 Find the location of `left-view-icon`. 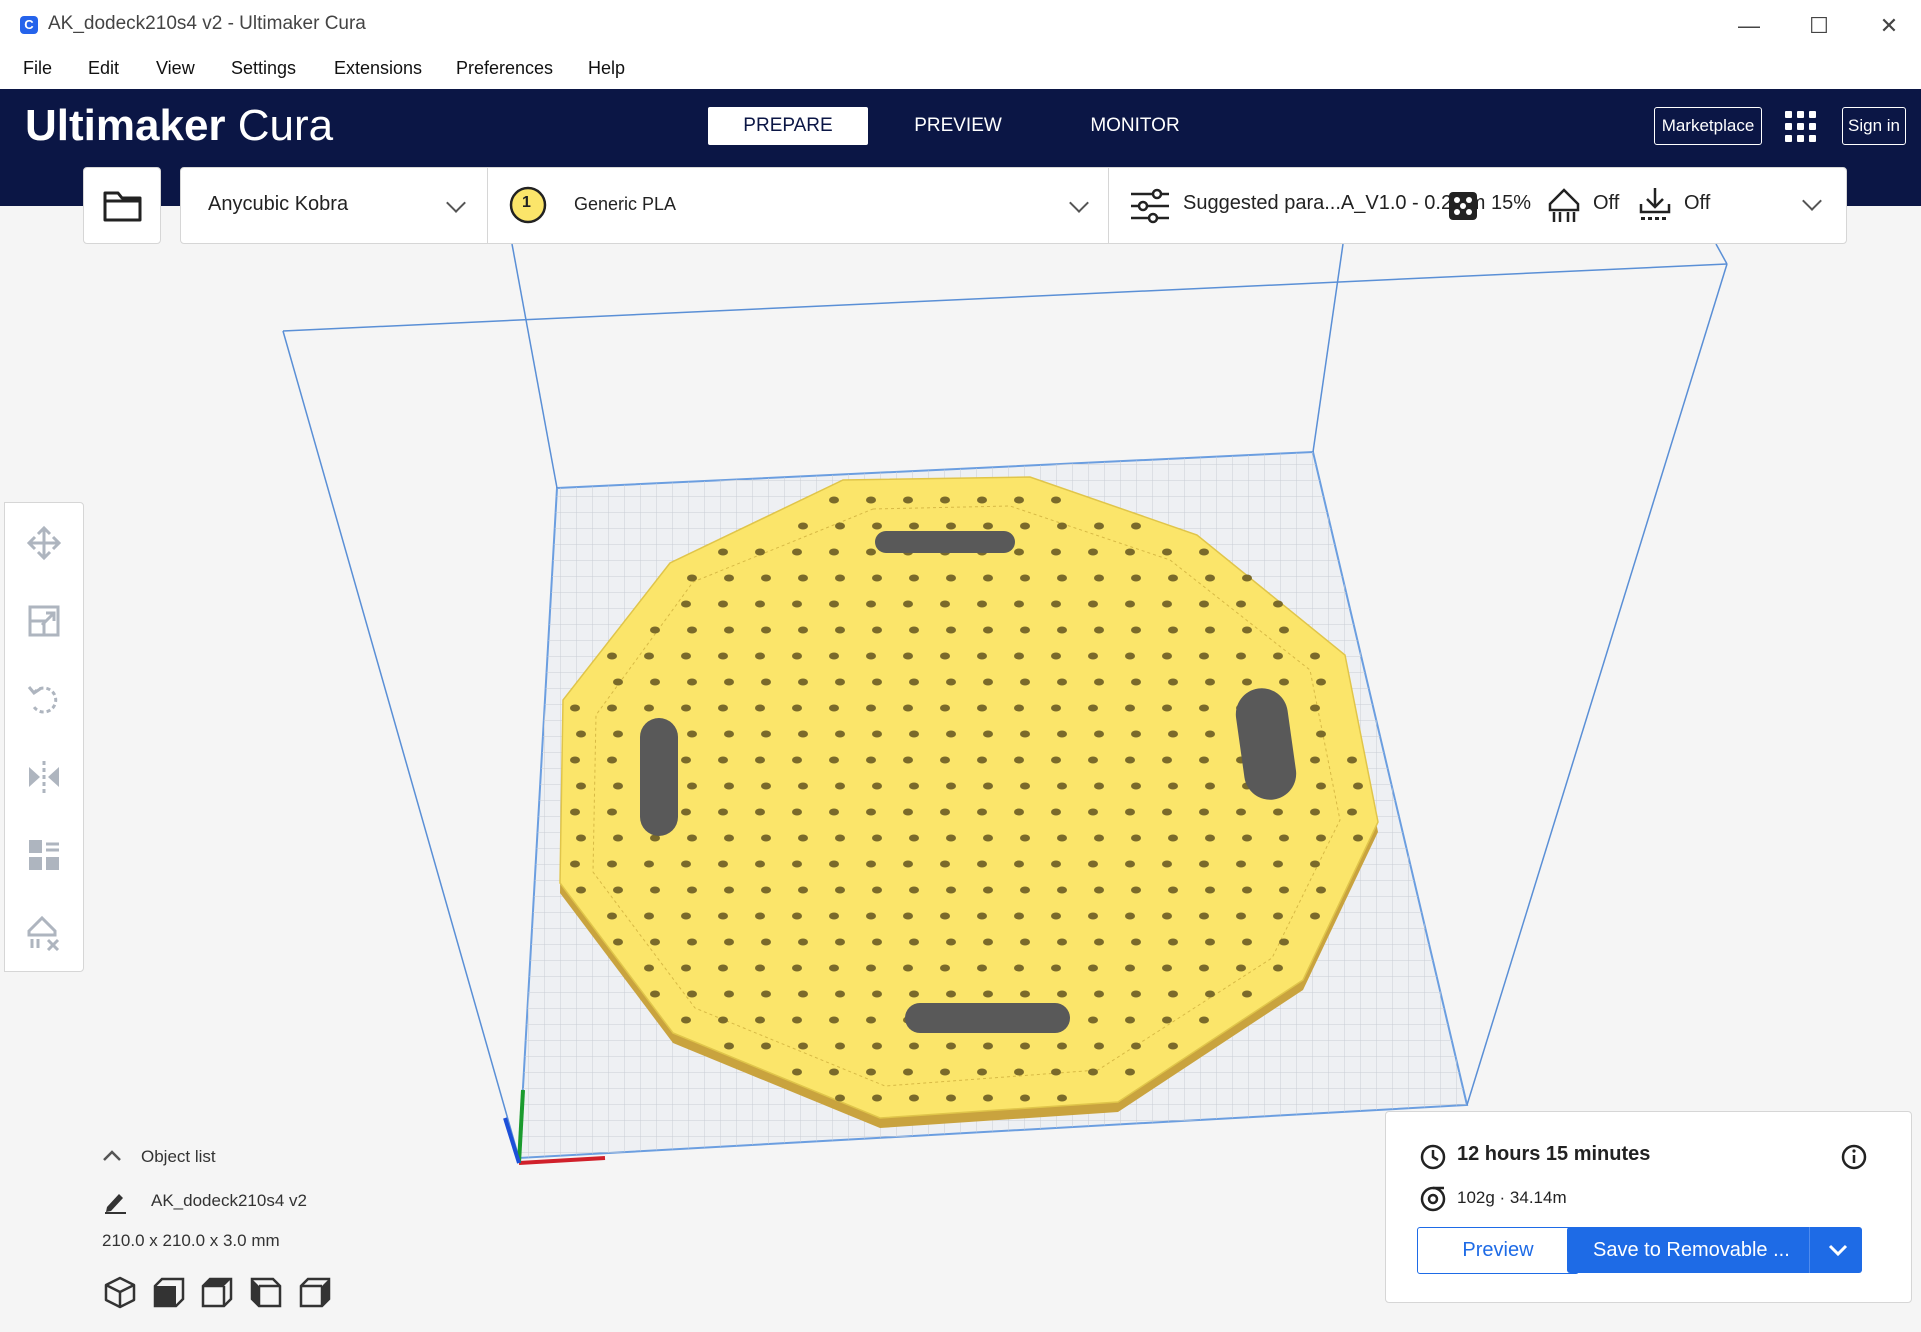

left-view-icon is located at coordinates (266, 1292).